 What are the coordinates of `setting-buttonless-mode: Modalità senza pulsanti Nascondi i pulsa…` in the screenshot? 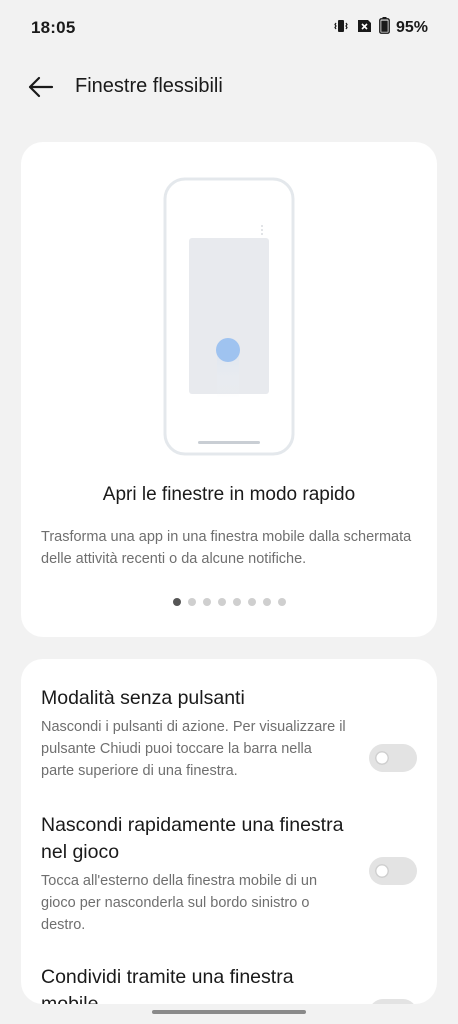 It's located at (229, 733).